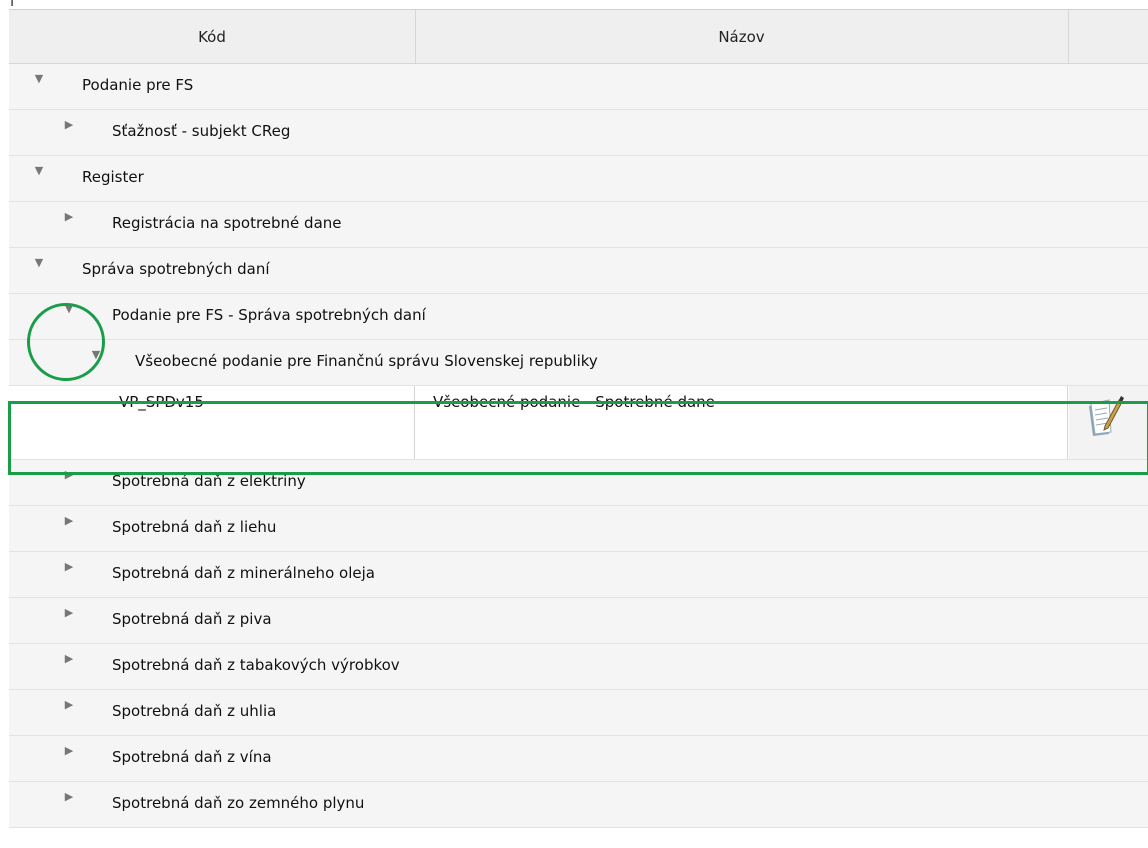 The height and width of the screenshot is (848, 1148). What do you see at coordinates (269, 315) in the screenshot?
I see `tree-node-label: Podanie pre FS - Správa spotrebných daní` at bounding box center [269, 315].